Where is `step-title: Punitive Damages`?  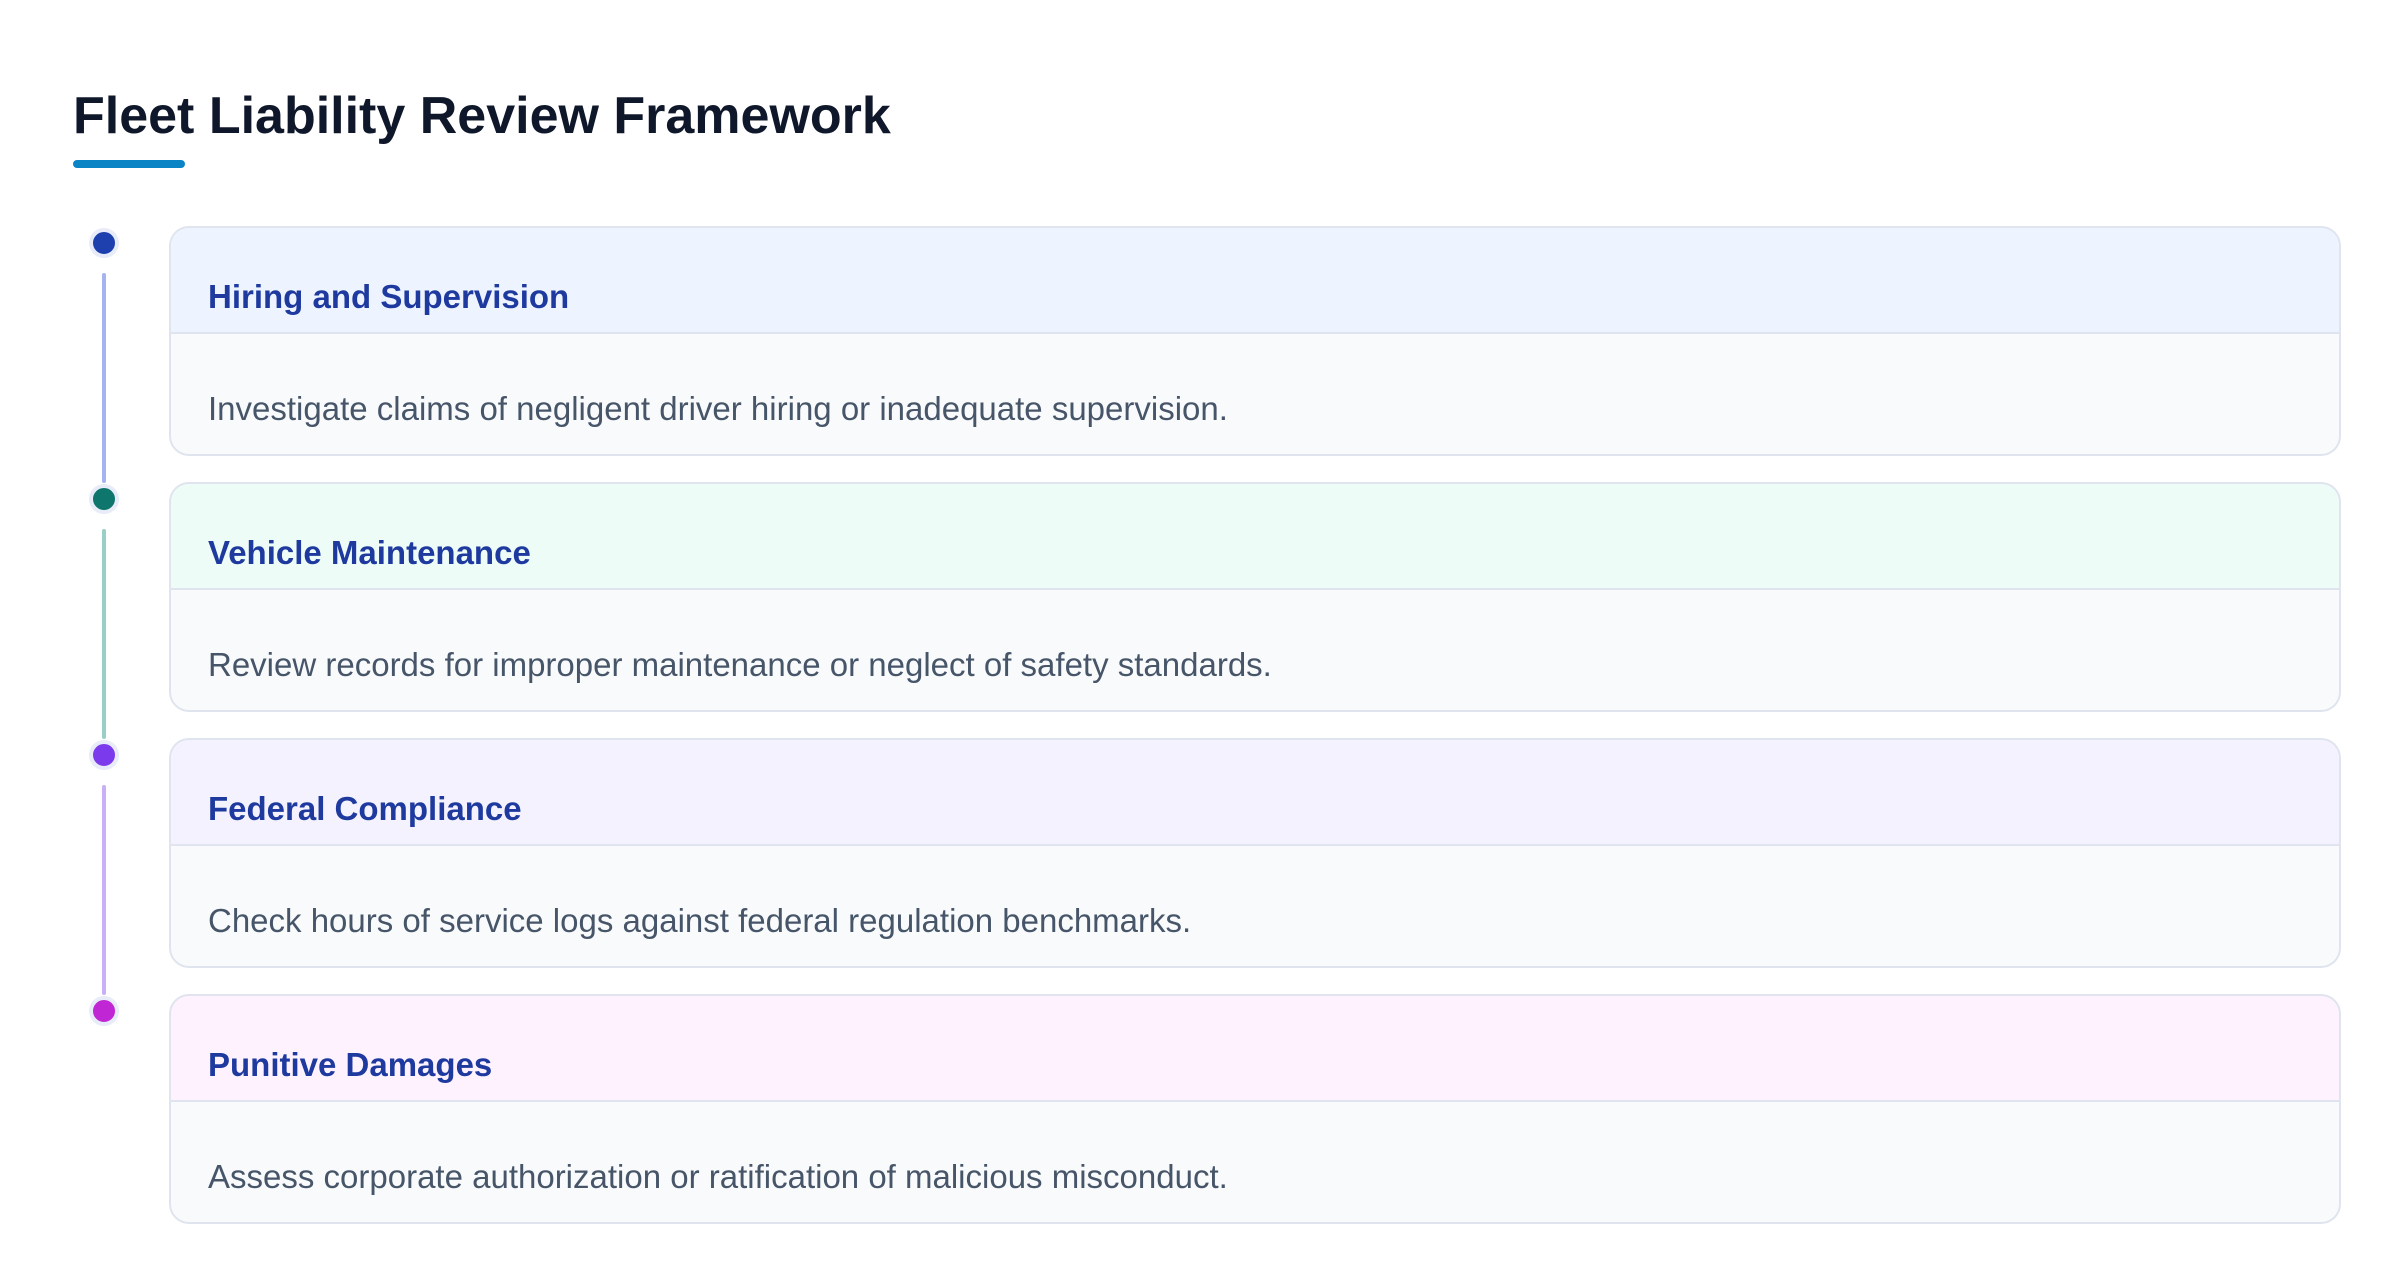
step-title: Punitive Damages is located at coordinates (350, 1064).